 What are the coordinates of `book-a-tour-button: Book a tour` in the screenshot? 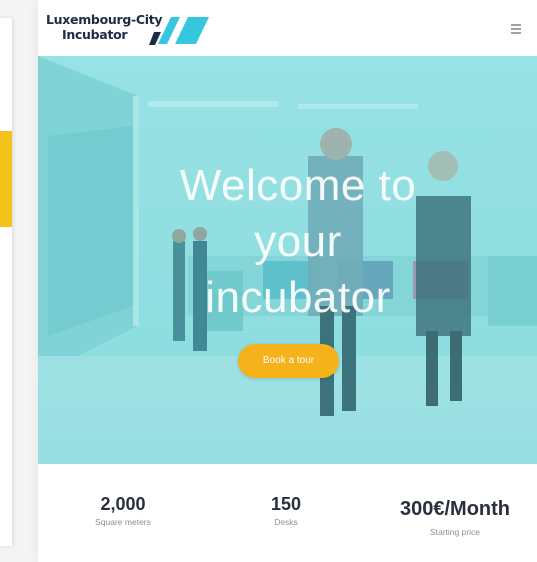 It's located at (288, 361).